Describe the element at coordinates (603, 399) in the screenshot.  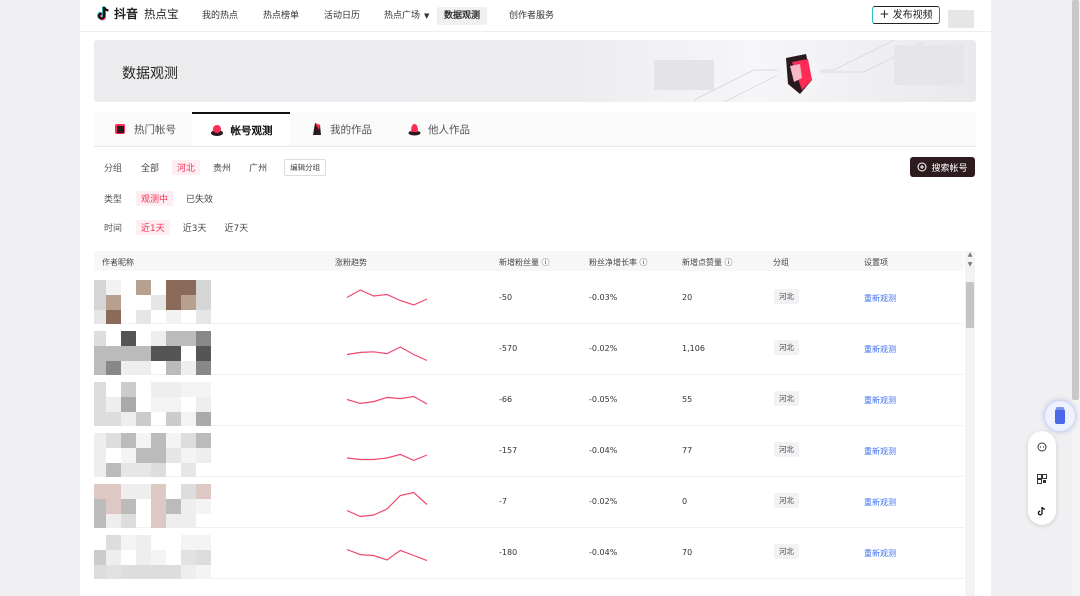
I see `cell-growth-rate: -0.05%` at that location.